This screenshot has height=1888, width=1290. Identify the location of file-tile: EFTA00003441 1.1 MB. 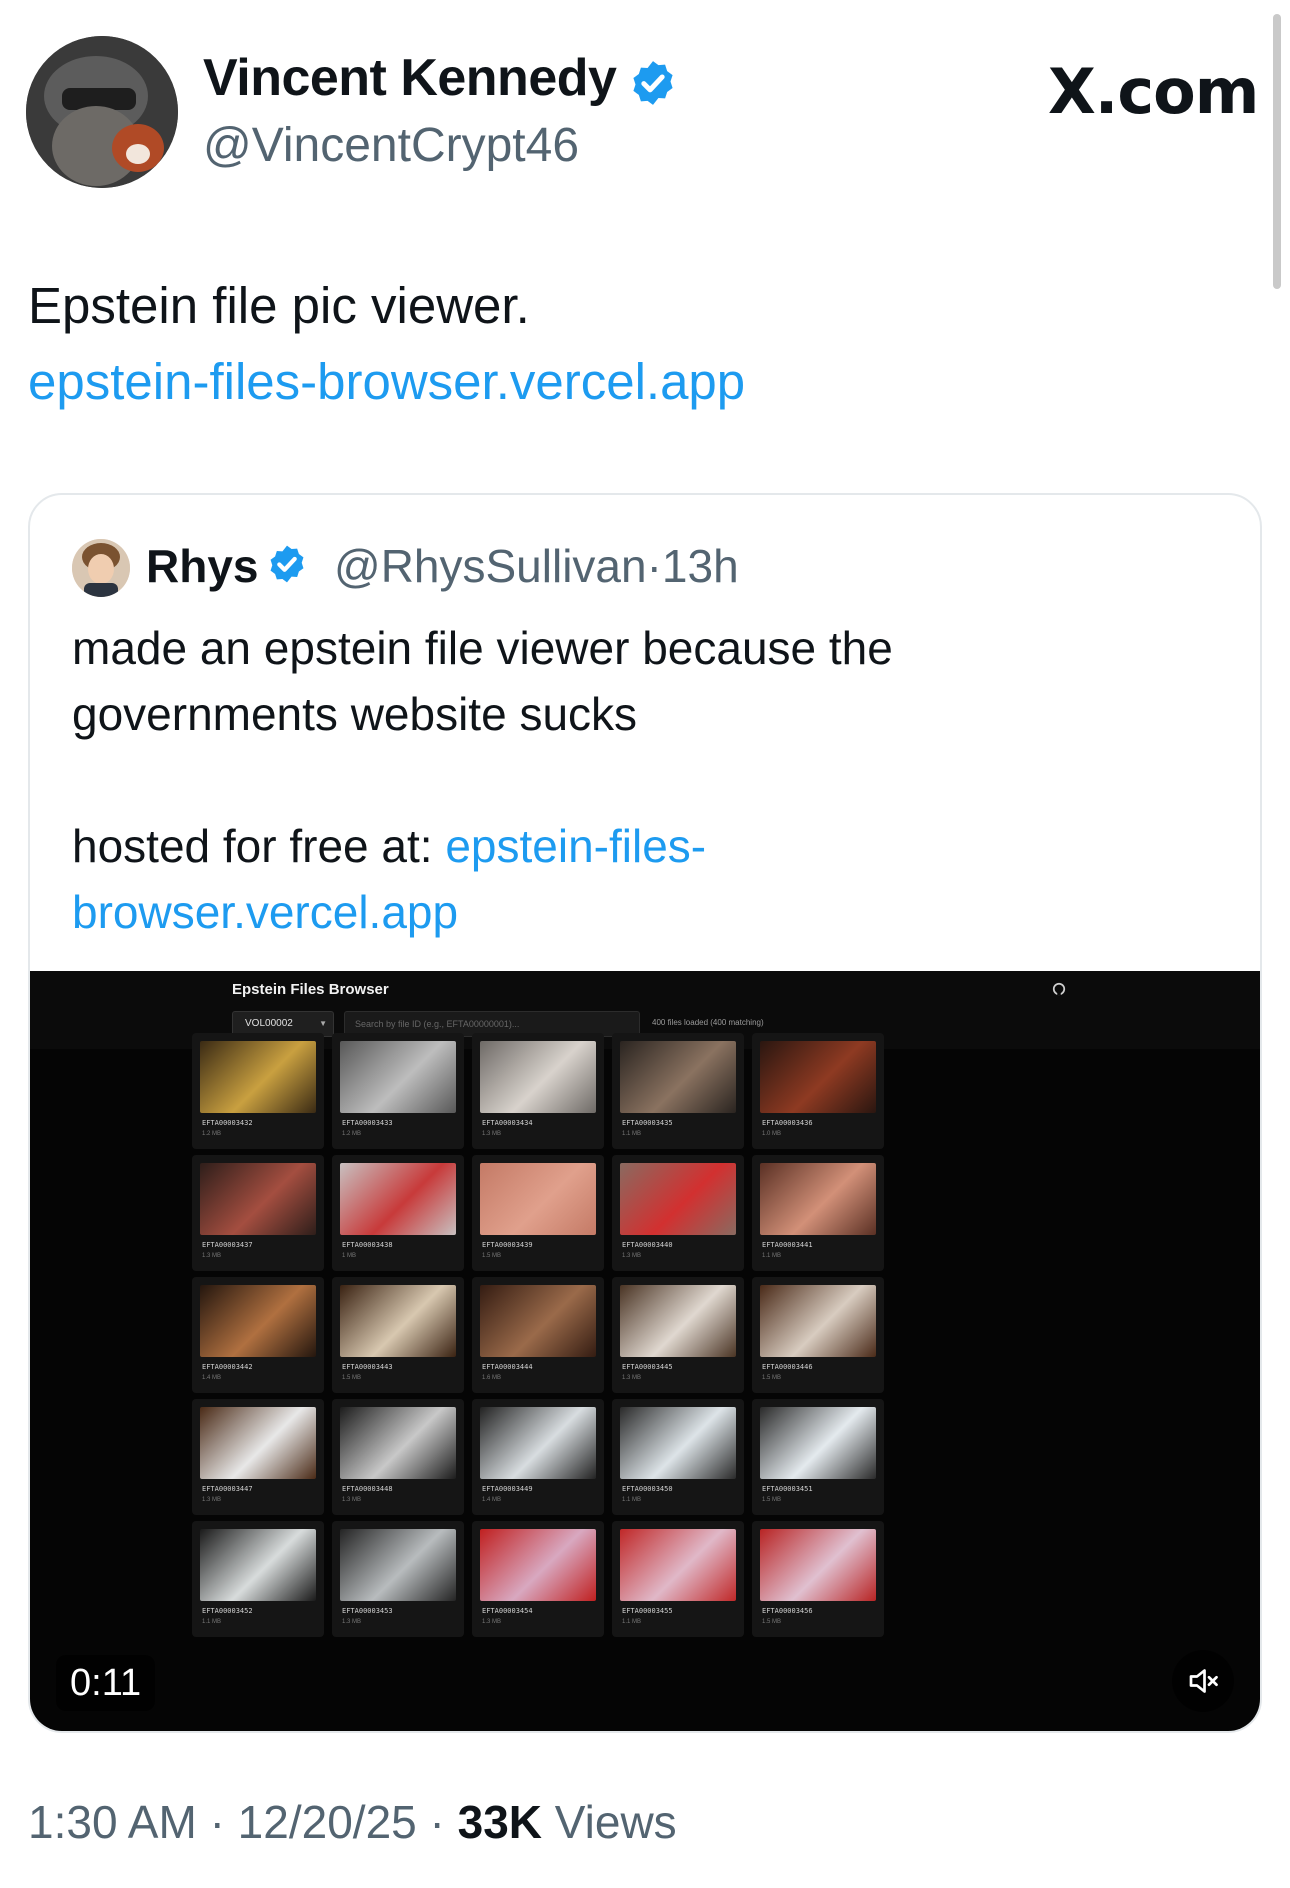
(818, 1213).